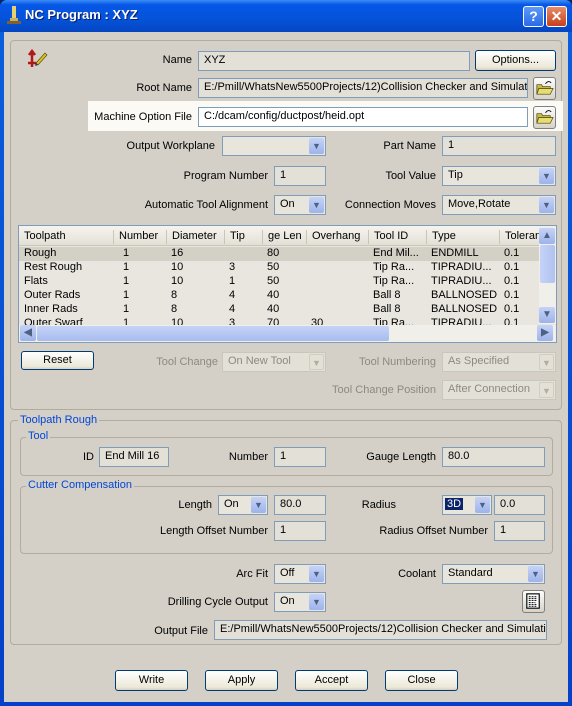  What do you see at coordinates (234, 237) in the screenshot?
I see `column-header: Tip` at bounding box center [234, 237].